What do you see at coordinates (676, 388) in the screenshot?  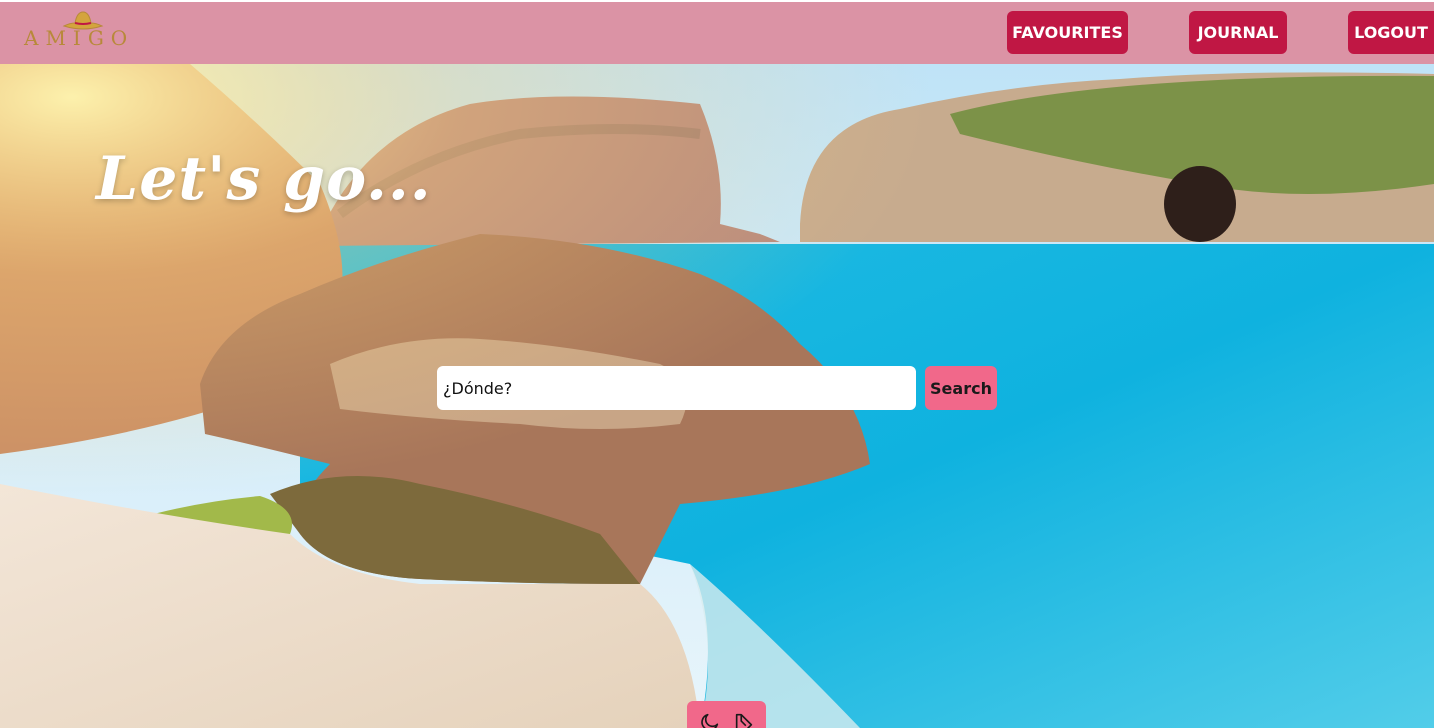 I see `destination-search-input` at bounding box center [676, 388].